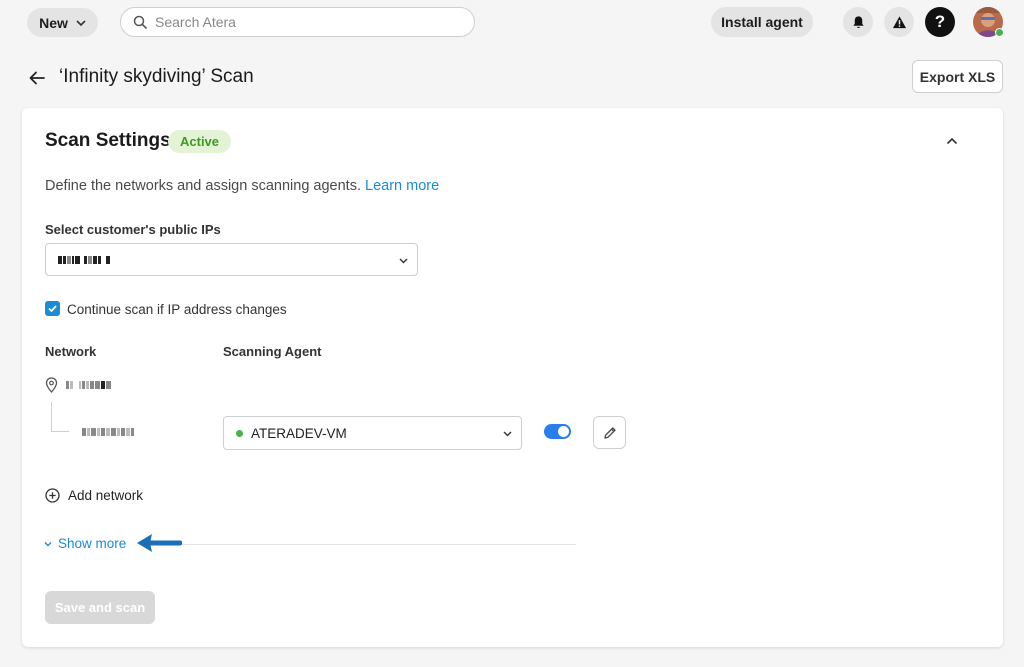 The width and height of the screenshot is (1024, 667). I want to click on new-button: New, so click(62, 22).